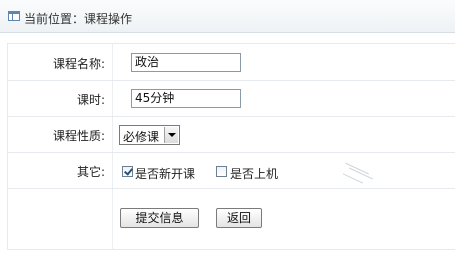  I want to click on location-title: 当前位置：课程操作, so click(78, 19).